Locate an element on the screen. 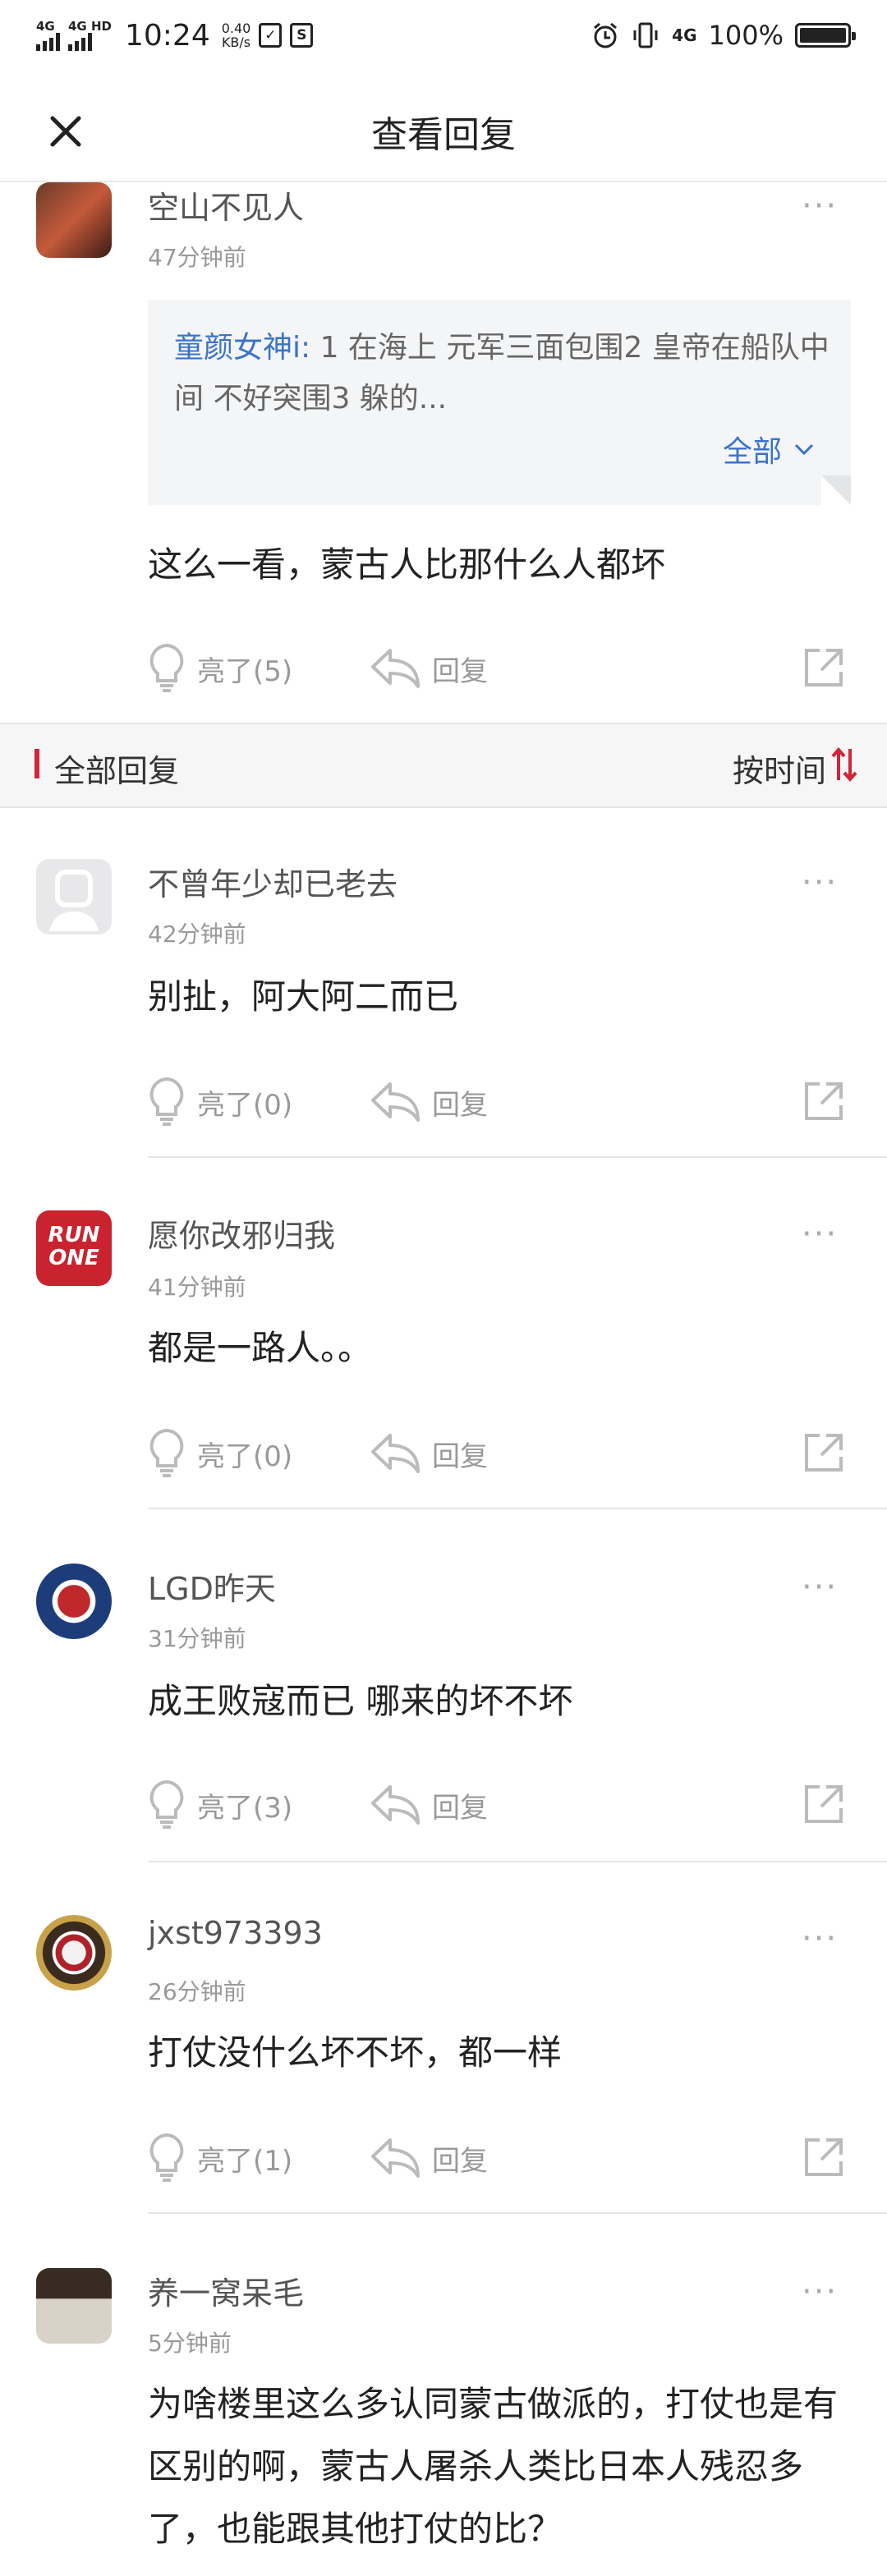  alarm-icon is located at coordinates (606, 35).